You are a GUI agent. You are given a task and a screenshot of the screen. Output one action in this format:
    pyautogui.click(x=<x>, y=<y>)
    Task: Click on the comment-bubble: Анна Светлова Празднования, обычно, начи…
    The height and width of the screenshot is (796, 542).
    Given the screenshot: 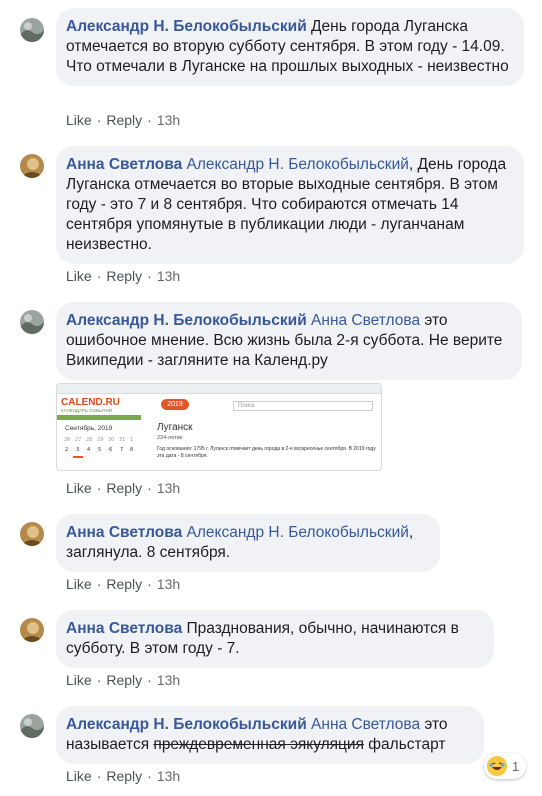 What is the action you would take?
    pyautogui.click(x=275, y=639)
    